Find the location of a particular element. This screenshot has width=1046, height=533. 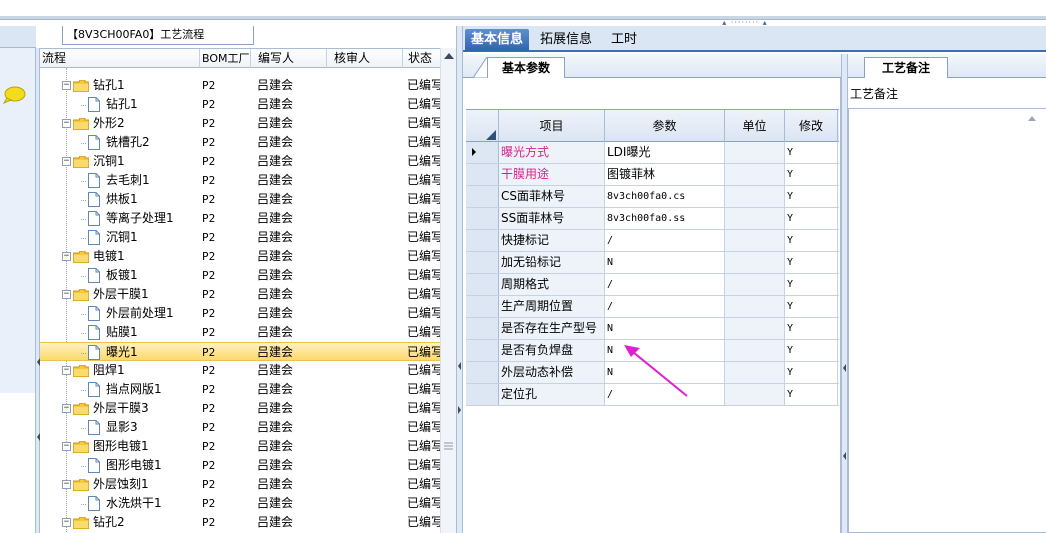

param-item-cell: 快捷标记 is located at coordinates (552, 240).